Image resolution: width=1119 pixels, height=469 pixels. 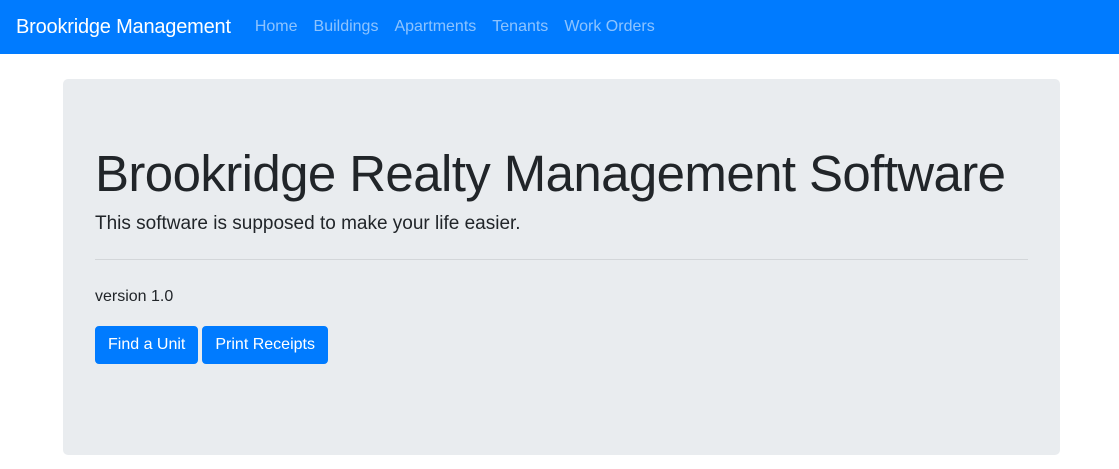 I want to click on find-unit-button: Find a Unit, so click(x=147, y=345).